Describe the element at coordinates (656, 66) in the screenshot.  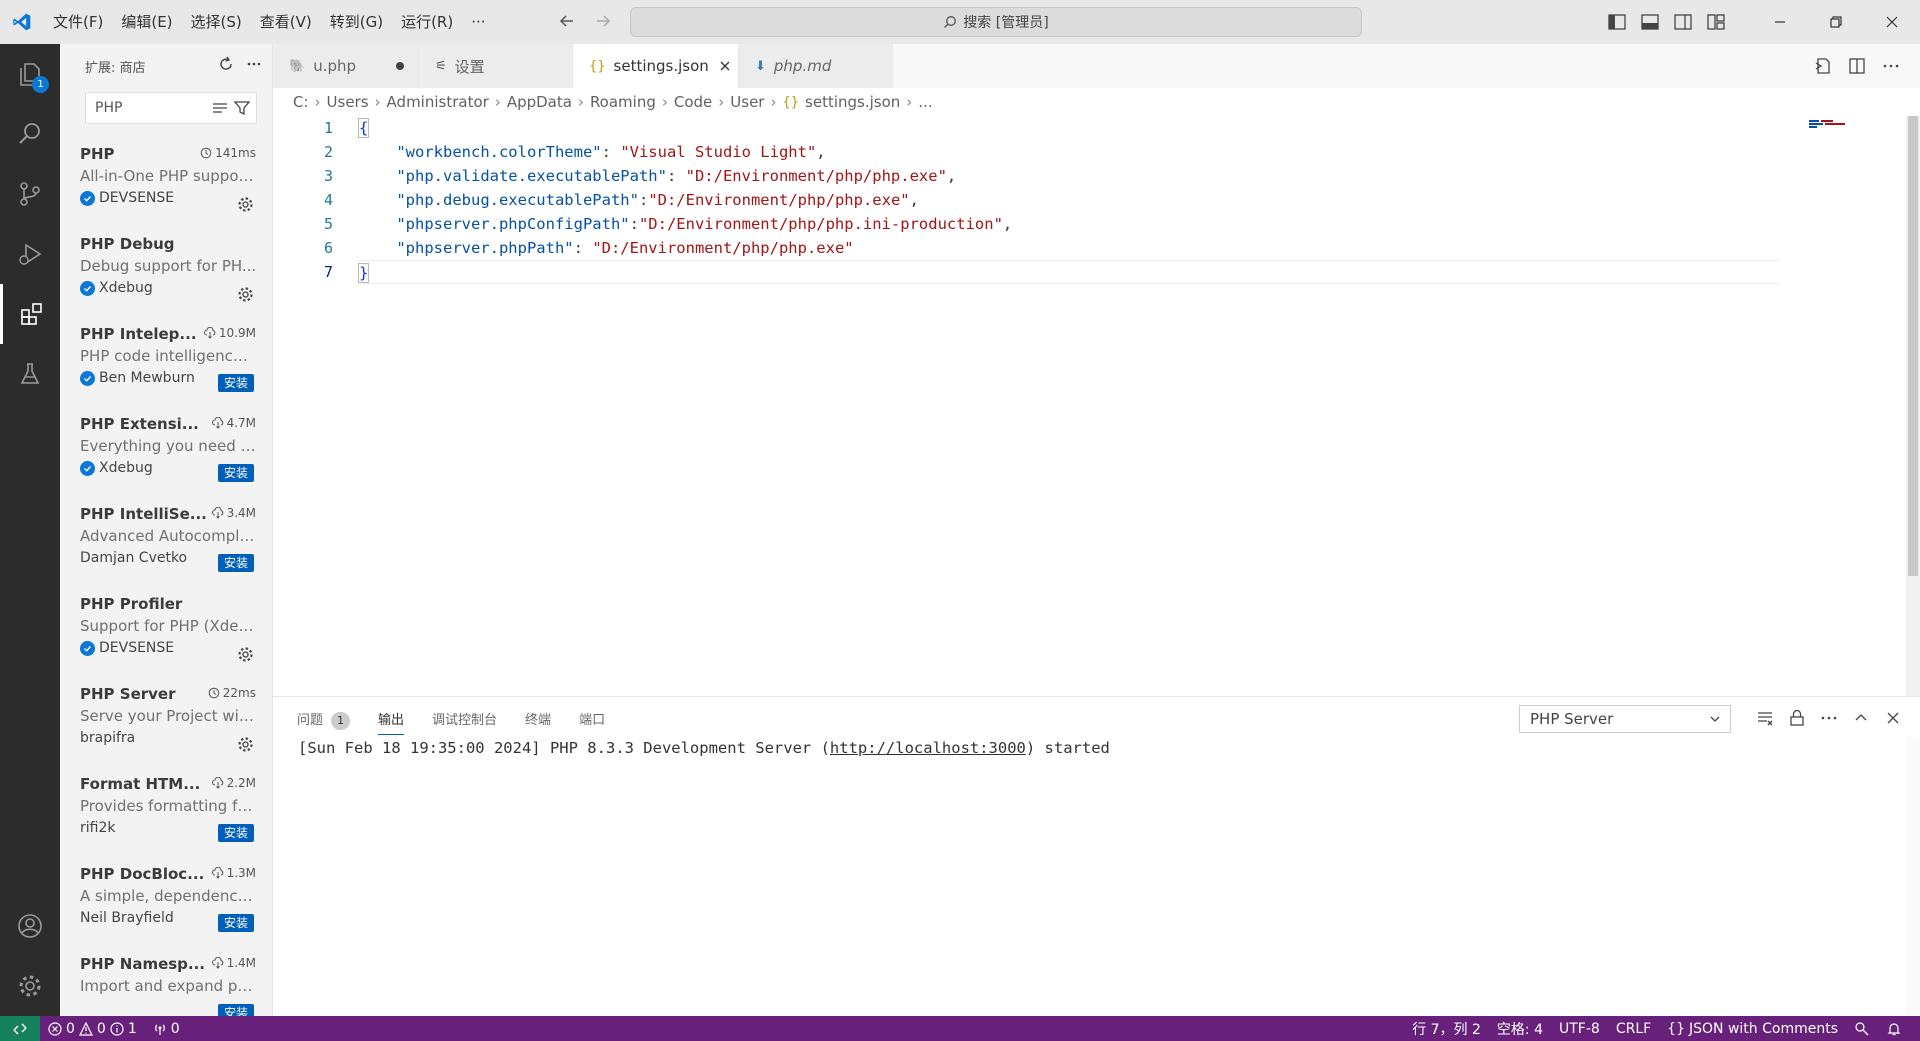
I see `tab-settings-json: {} settings.json` at that location.